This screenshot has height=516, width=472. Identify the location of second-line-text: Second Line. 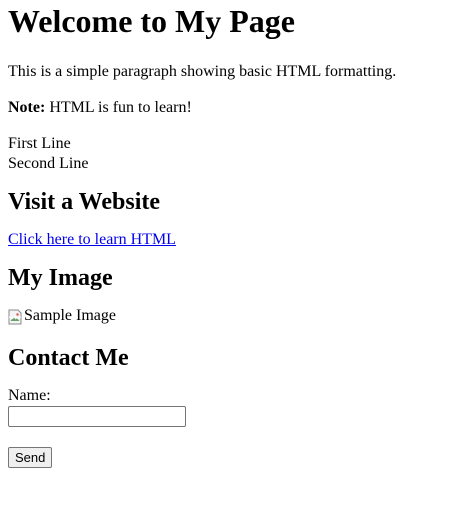
(48, 163).